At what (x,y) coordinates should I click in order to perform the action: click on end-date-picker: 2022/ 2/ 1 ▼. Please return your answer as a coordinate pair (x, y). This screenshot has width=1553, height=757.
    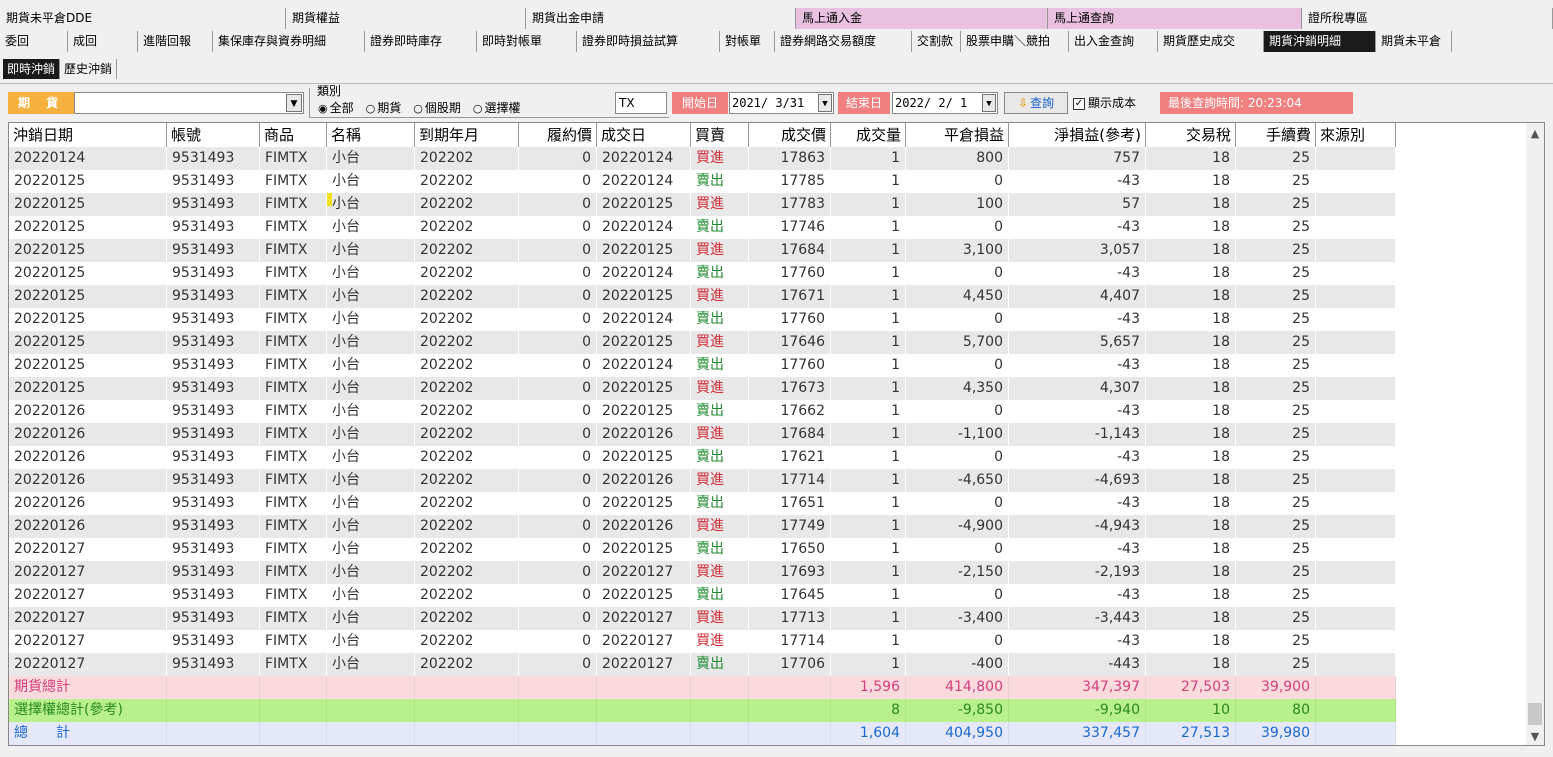
    Looking at the image, I should click on (945, 103).